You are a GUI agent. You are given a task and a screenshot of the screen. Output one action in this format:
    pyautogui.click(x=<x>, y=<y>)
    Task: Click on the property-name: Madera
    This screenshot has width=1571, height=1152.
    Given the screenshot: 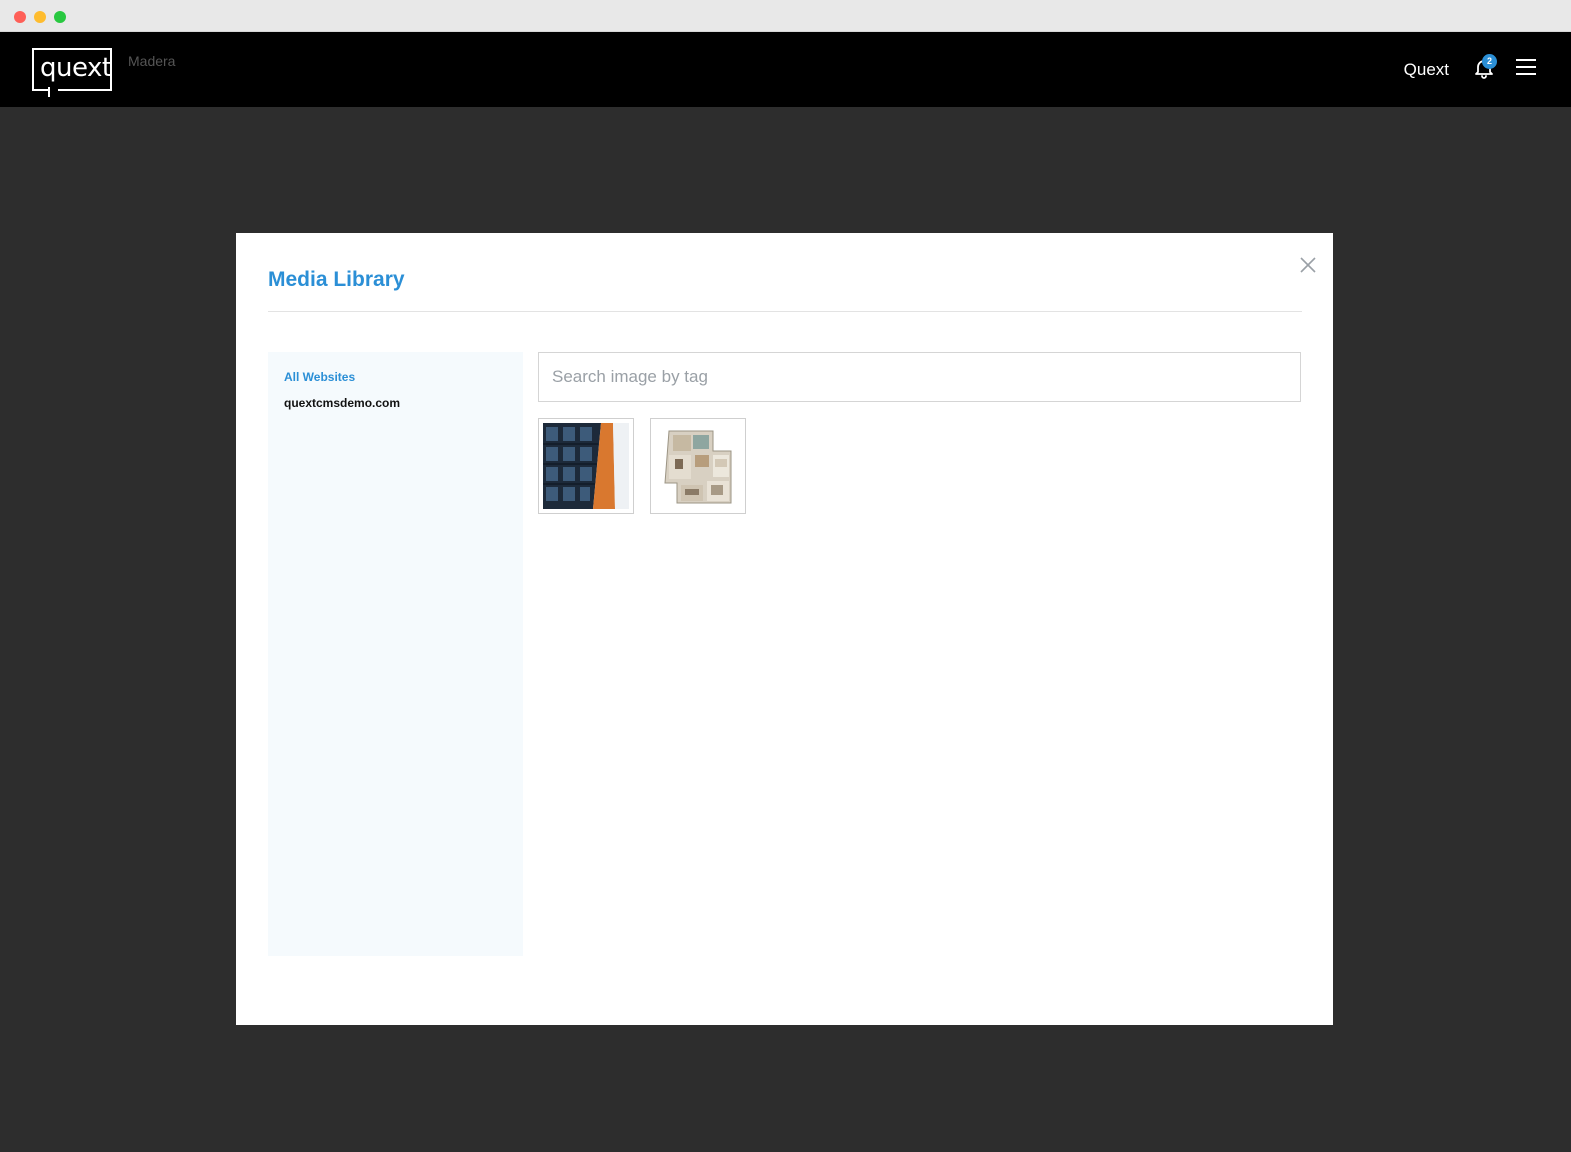 What is the action you would take?
    pyautogui.click(x=152, y=61)
    